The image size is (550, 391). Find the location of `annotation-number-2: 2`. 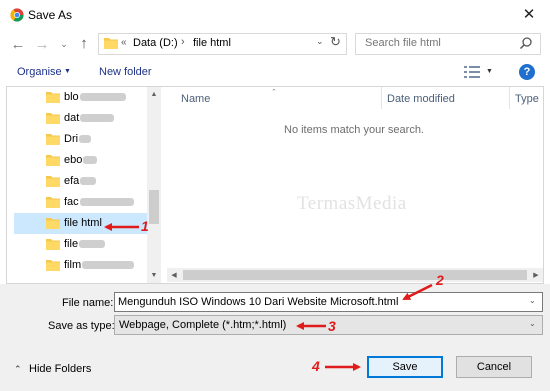

annotation-number-2: 2 is located at coordinates (440, 280).